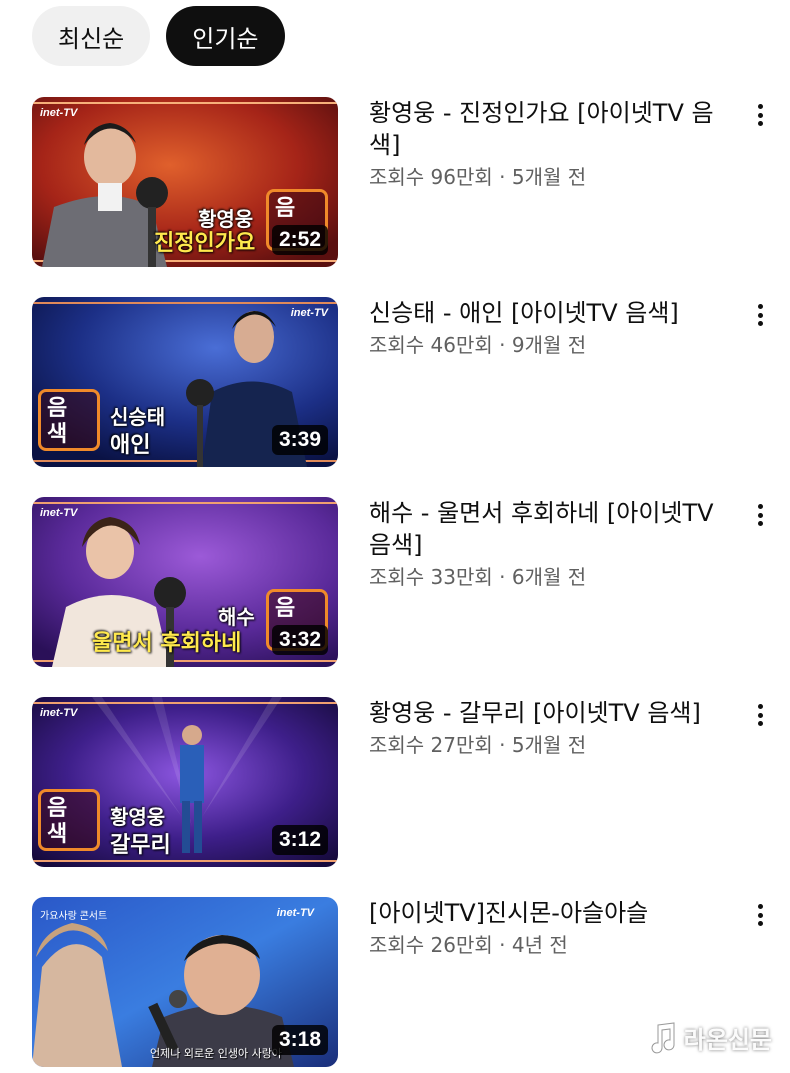 This screenshot has width=790, height=1073. What do you see at coordinates (140, 845) in the screenshot?
I see `thumbnail-song: 갈무리` at bounding box center [140, 845].